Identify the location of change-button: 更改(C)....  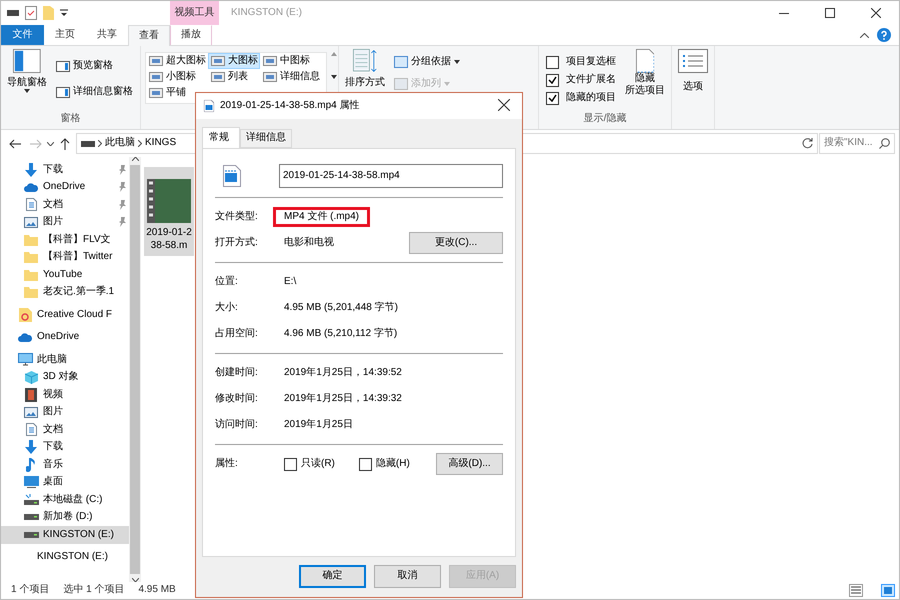
(456, 243).